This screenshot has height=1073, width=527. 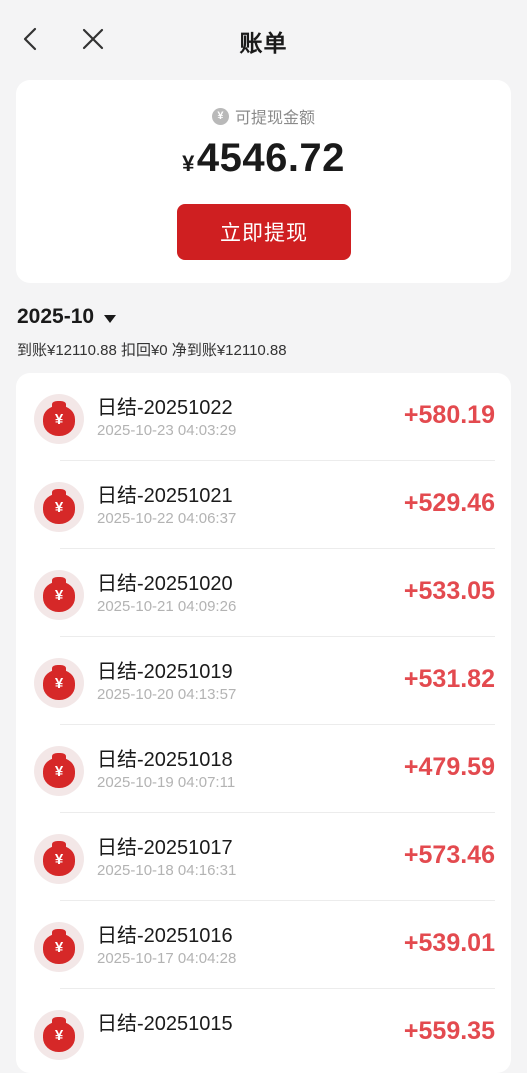 I want to click on transaction-name: 日结-20251017, so click(x=165, y=848).